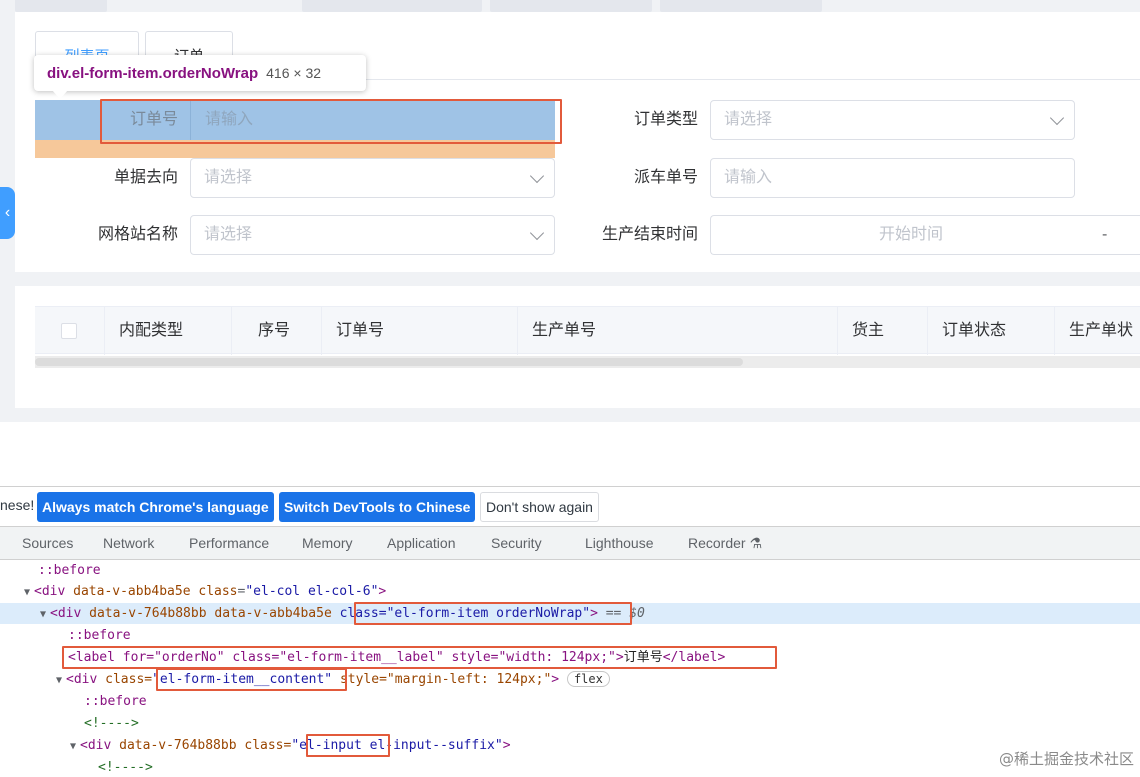 This screenshot has width=1140, height=777. I want to click on tab-security: Security, so click(516, 543).